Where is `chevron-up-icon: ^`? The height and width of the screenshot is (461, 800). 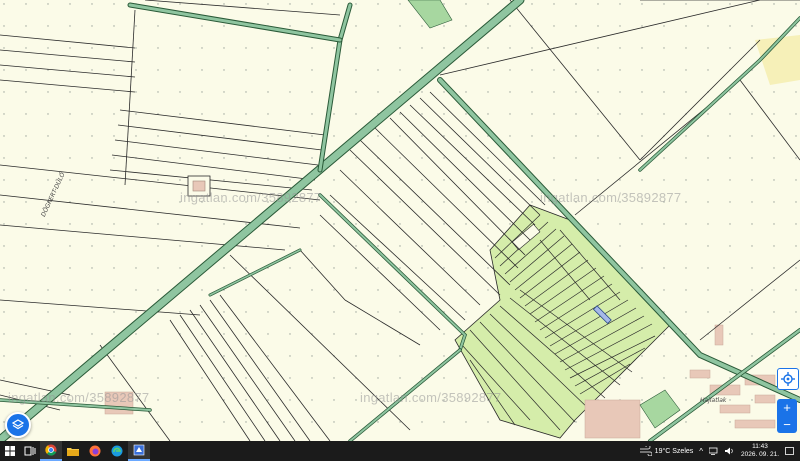
chevron-up-icon: ^ is located at coordinates (701, 451).